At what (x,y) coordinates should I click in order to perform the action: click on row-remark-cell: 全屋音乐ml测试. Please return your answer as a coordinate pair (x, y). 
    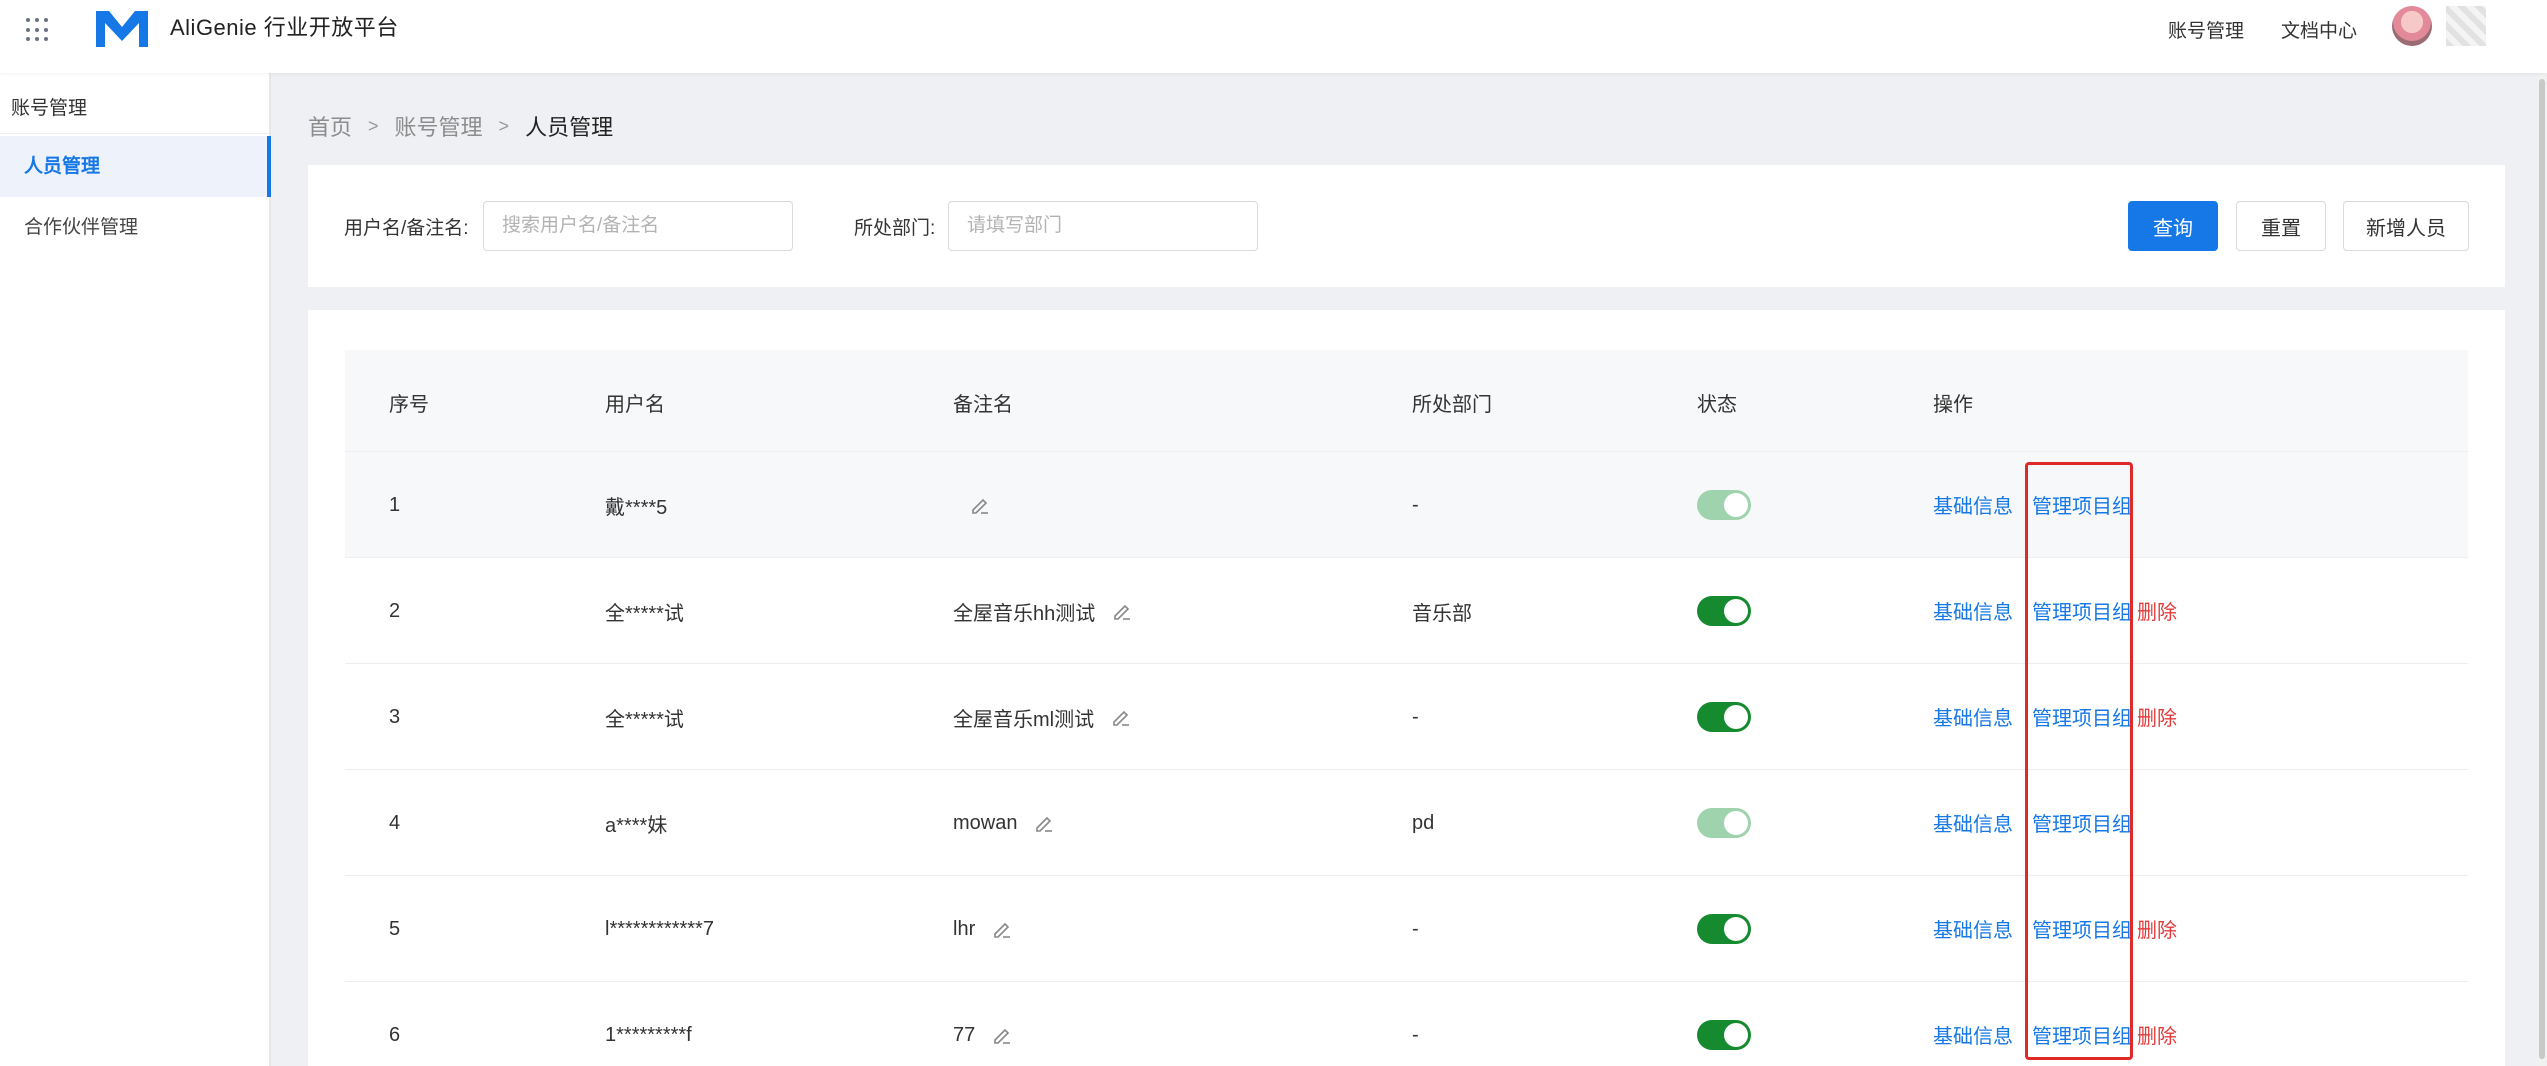
    Looking at the image, I should click on (1042, 717).